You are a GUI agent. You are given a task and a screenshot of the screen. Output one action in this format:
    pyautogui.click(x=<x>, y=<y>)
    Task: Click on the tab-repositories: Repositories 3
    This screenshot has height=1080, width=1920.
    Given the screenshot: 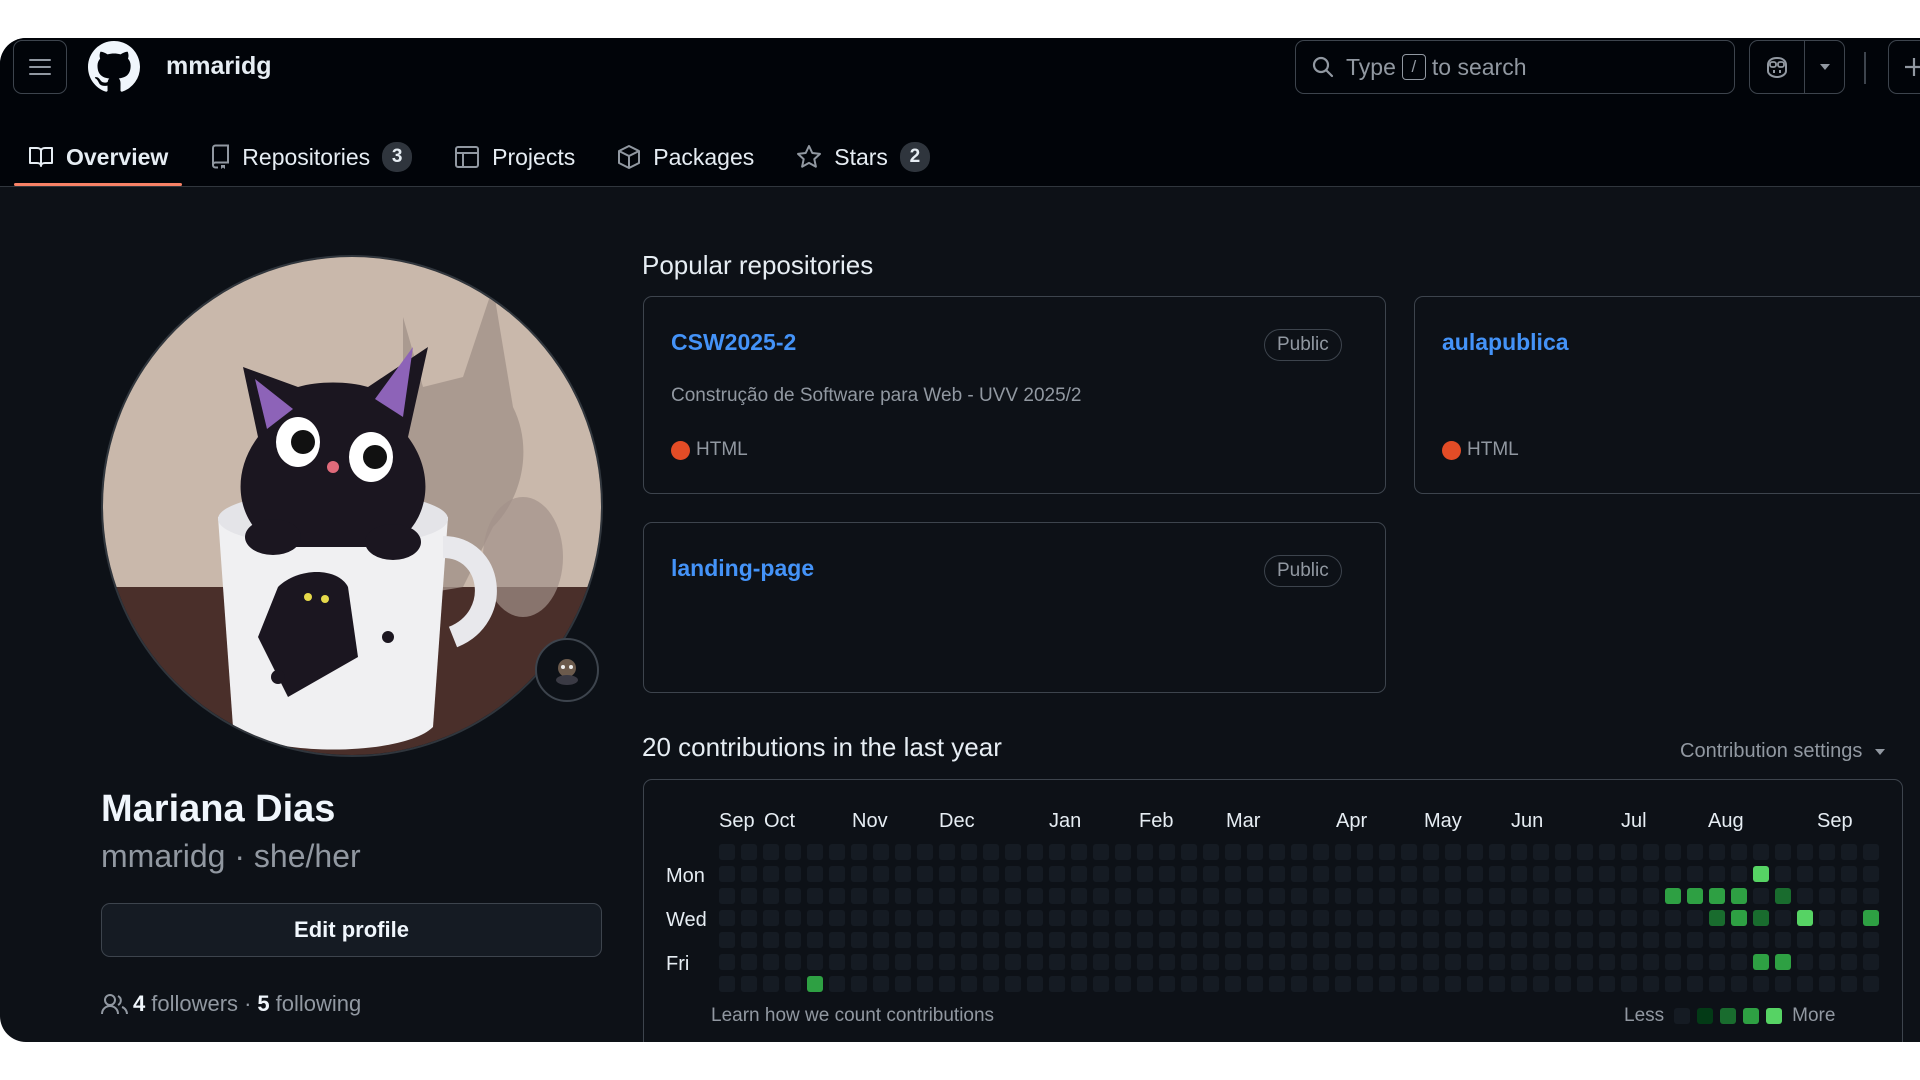 What is the action you would take?
    pyautogui.click(x=311, y=157)
    